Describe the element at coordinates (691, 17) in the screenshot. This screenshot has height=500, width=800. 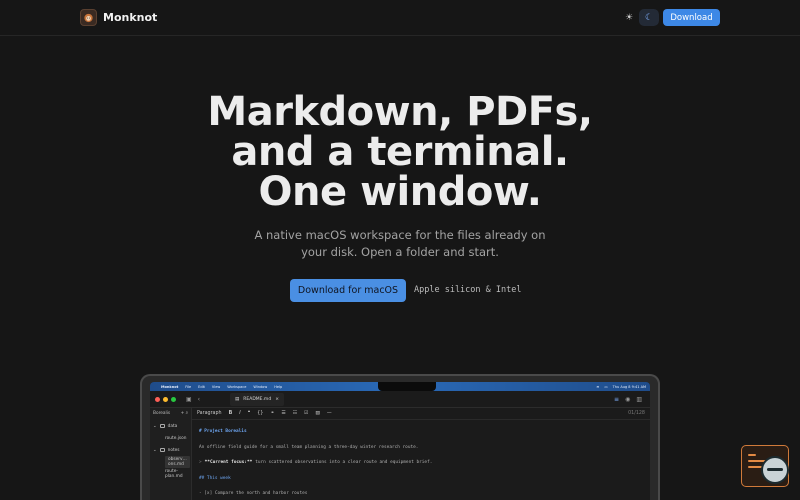
I see `nav-download-button: Download` at that location.